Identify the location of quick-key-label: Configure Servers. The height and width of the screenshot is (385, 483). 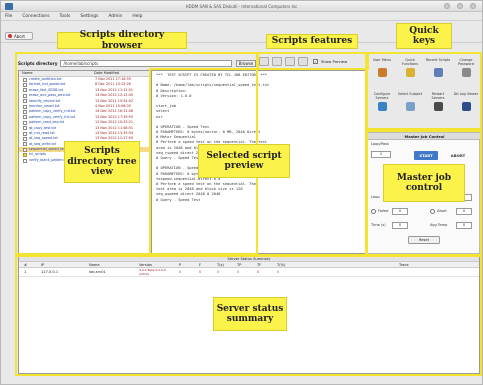
(382, 96).